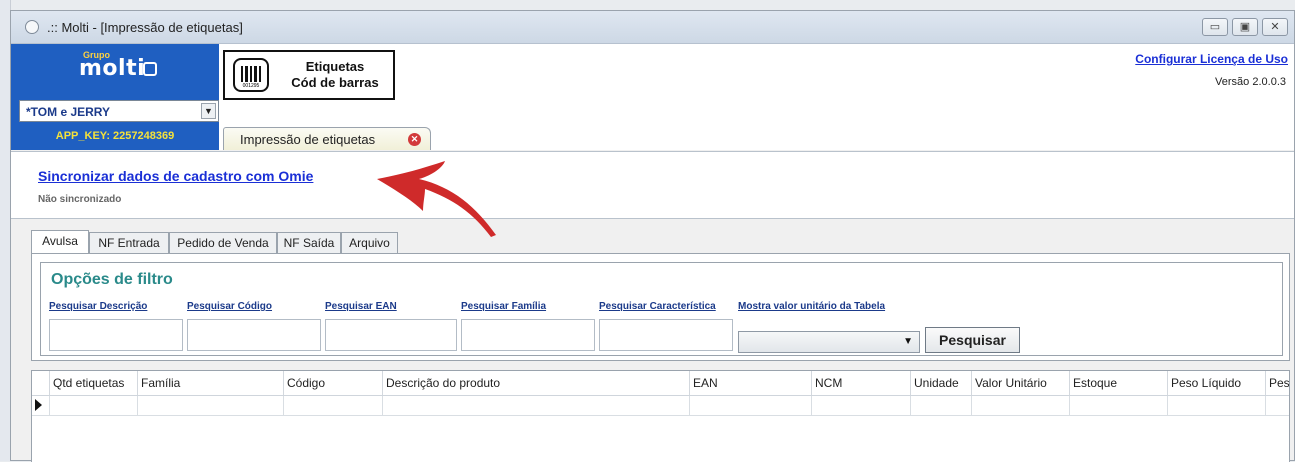 Image resolution: width=1295 pixels, height=462 pixels. What do you see at coordinates (309, 242) in the screenshot?
I see `tab-nf-saida: NF Saída` at bounding box center [309, 242].